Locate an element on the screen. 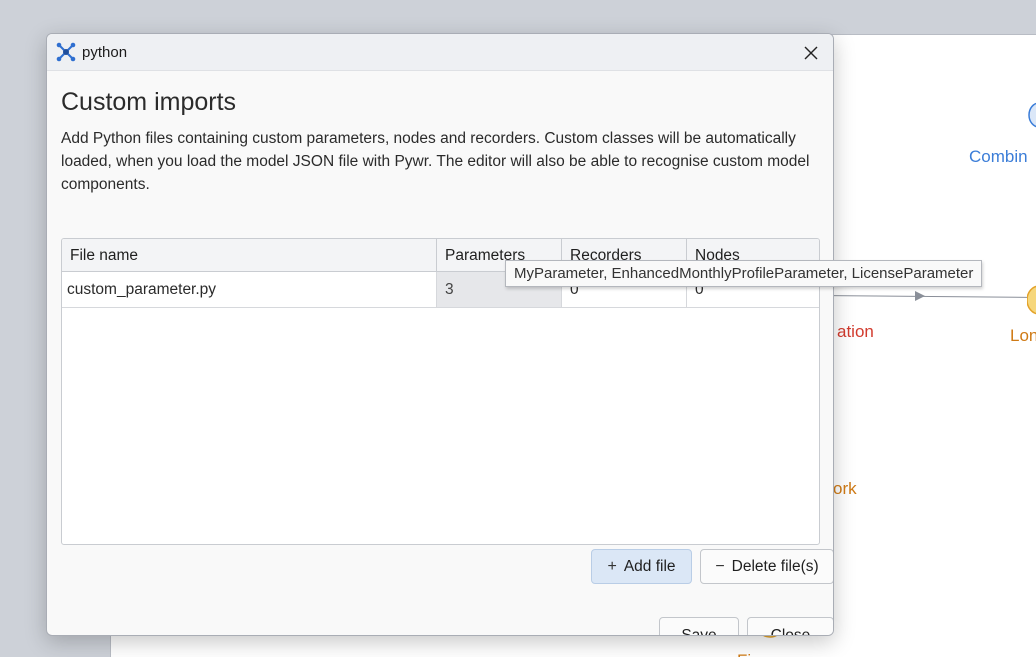 The width and height of the screenshot is (1036, 657). dialog-titlebar: python is located at coordinates (440, 52).